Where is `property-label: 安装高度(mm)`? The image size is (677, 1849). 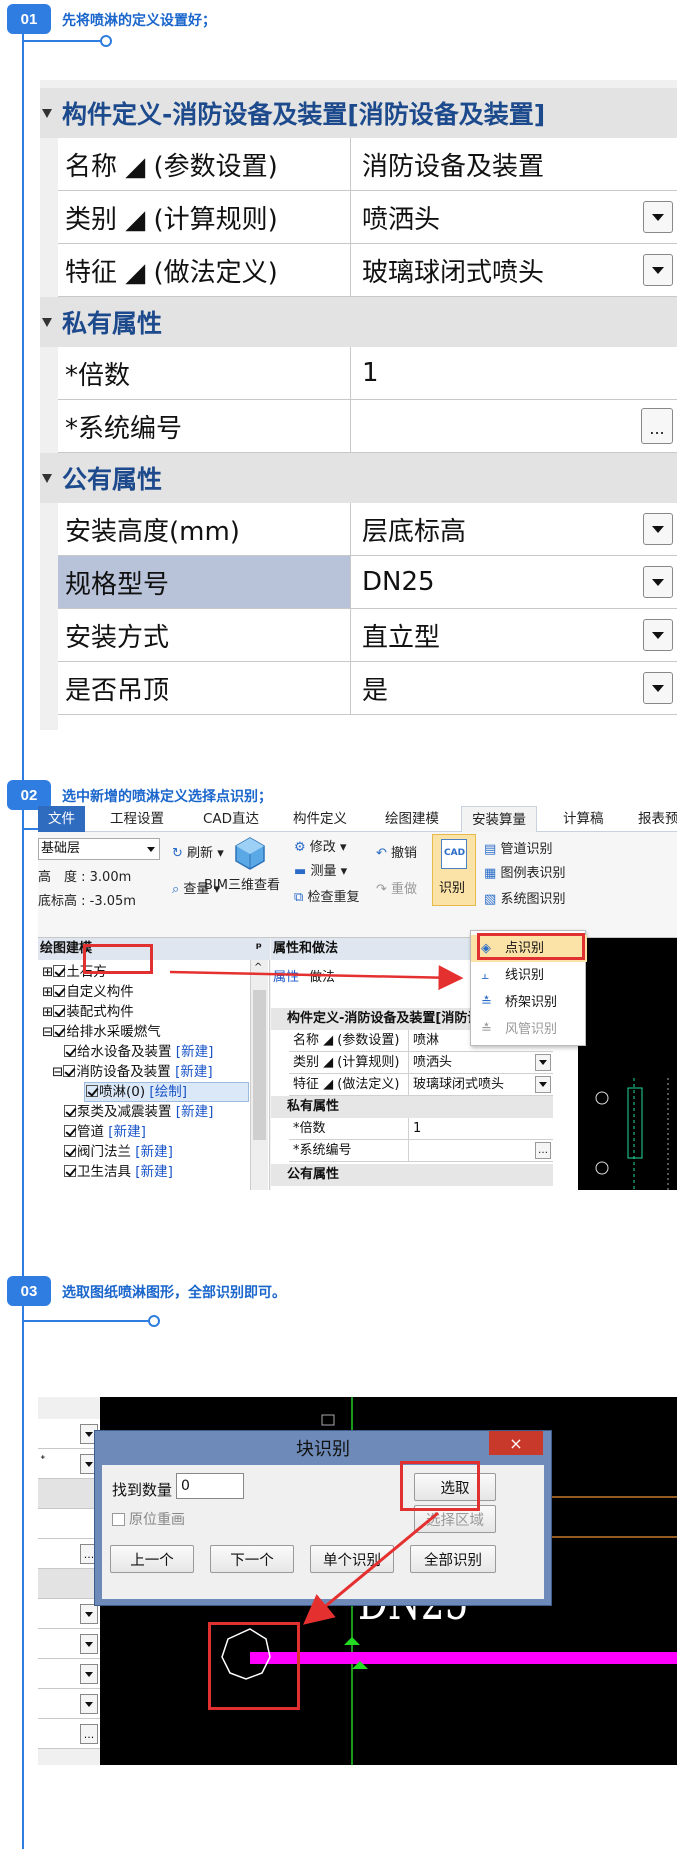 property-label: 安装高度(mm) is located at coordinates (204, 529).